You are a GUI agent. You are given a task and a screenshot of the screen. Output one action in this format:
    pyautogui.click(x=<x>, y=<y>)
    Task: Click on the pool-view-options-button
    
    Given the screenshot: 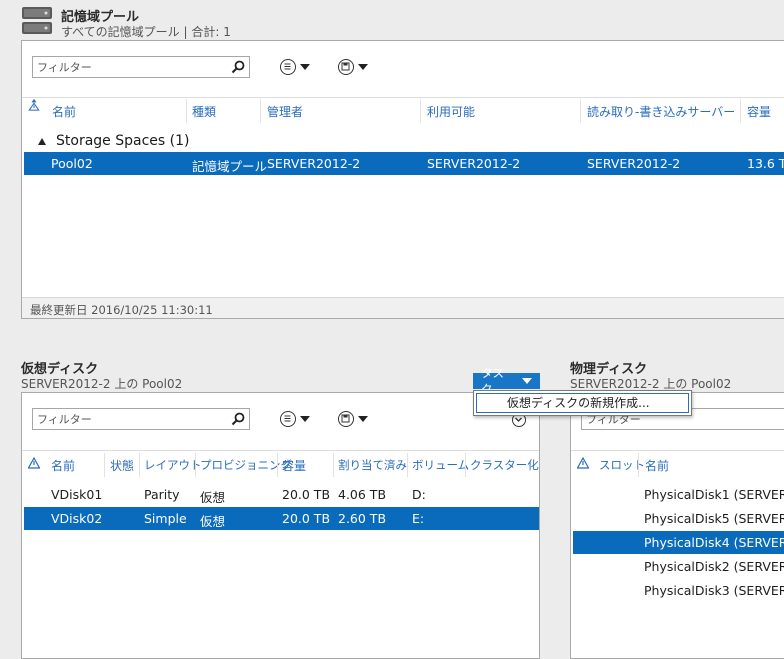 What is the action you would take?
    pyautogui.click(x=301, y=67)
    